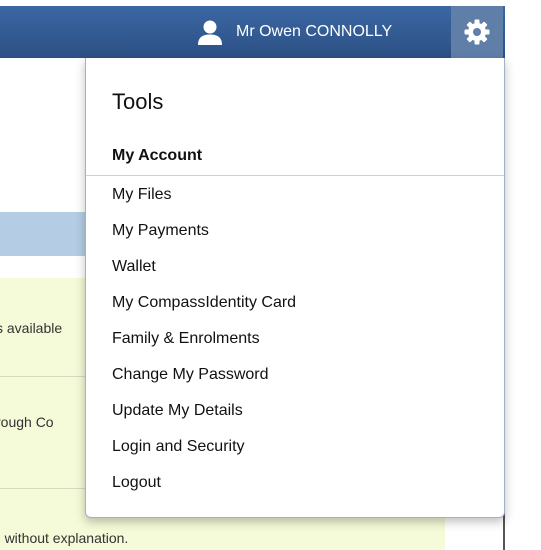 The image size is (541, 550). What do you see at coordinates (31, 328) in the screenshot?
I see `notice-text: s available` at bounding box center [31, 328].